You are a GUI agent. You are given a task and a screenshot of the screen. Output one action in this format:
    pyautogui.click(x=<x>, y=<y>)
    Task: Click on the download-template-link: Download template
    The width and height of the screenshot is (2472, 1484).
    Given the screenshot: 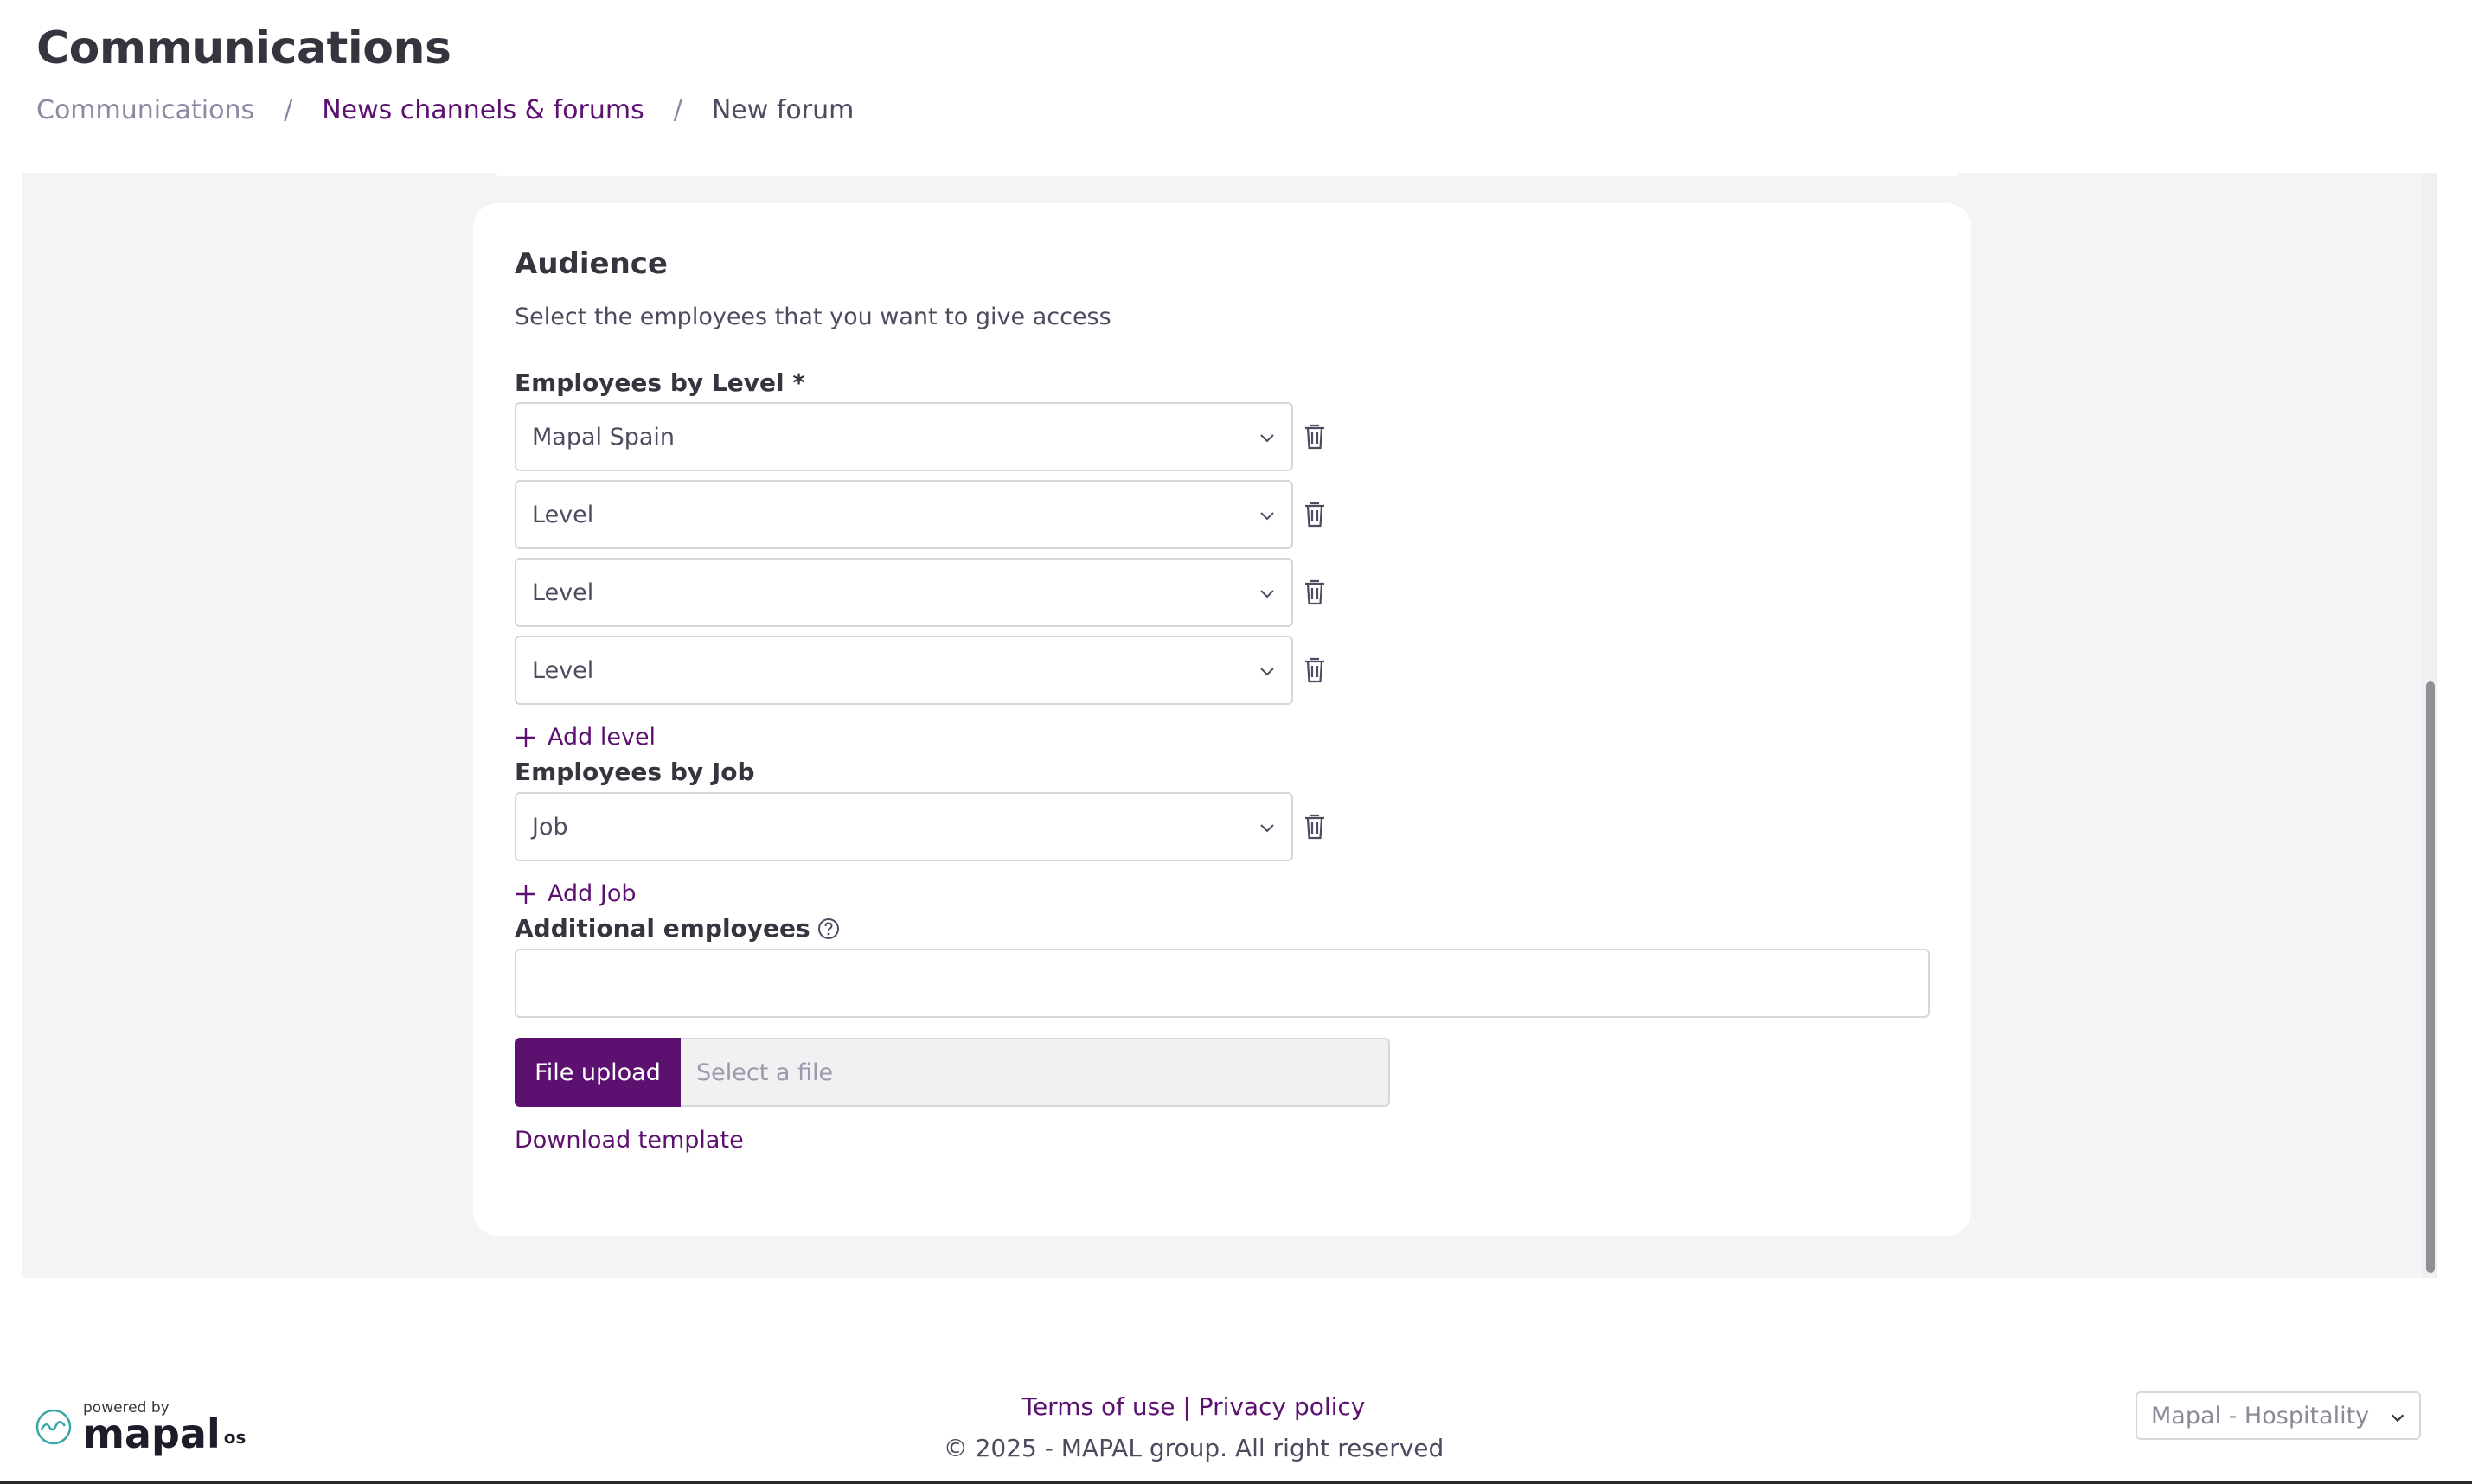 What is the action you would take?
    pyautogui.click(x=629, y=1141)
    